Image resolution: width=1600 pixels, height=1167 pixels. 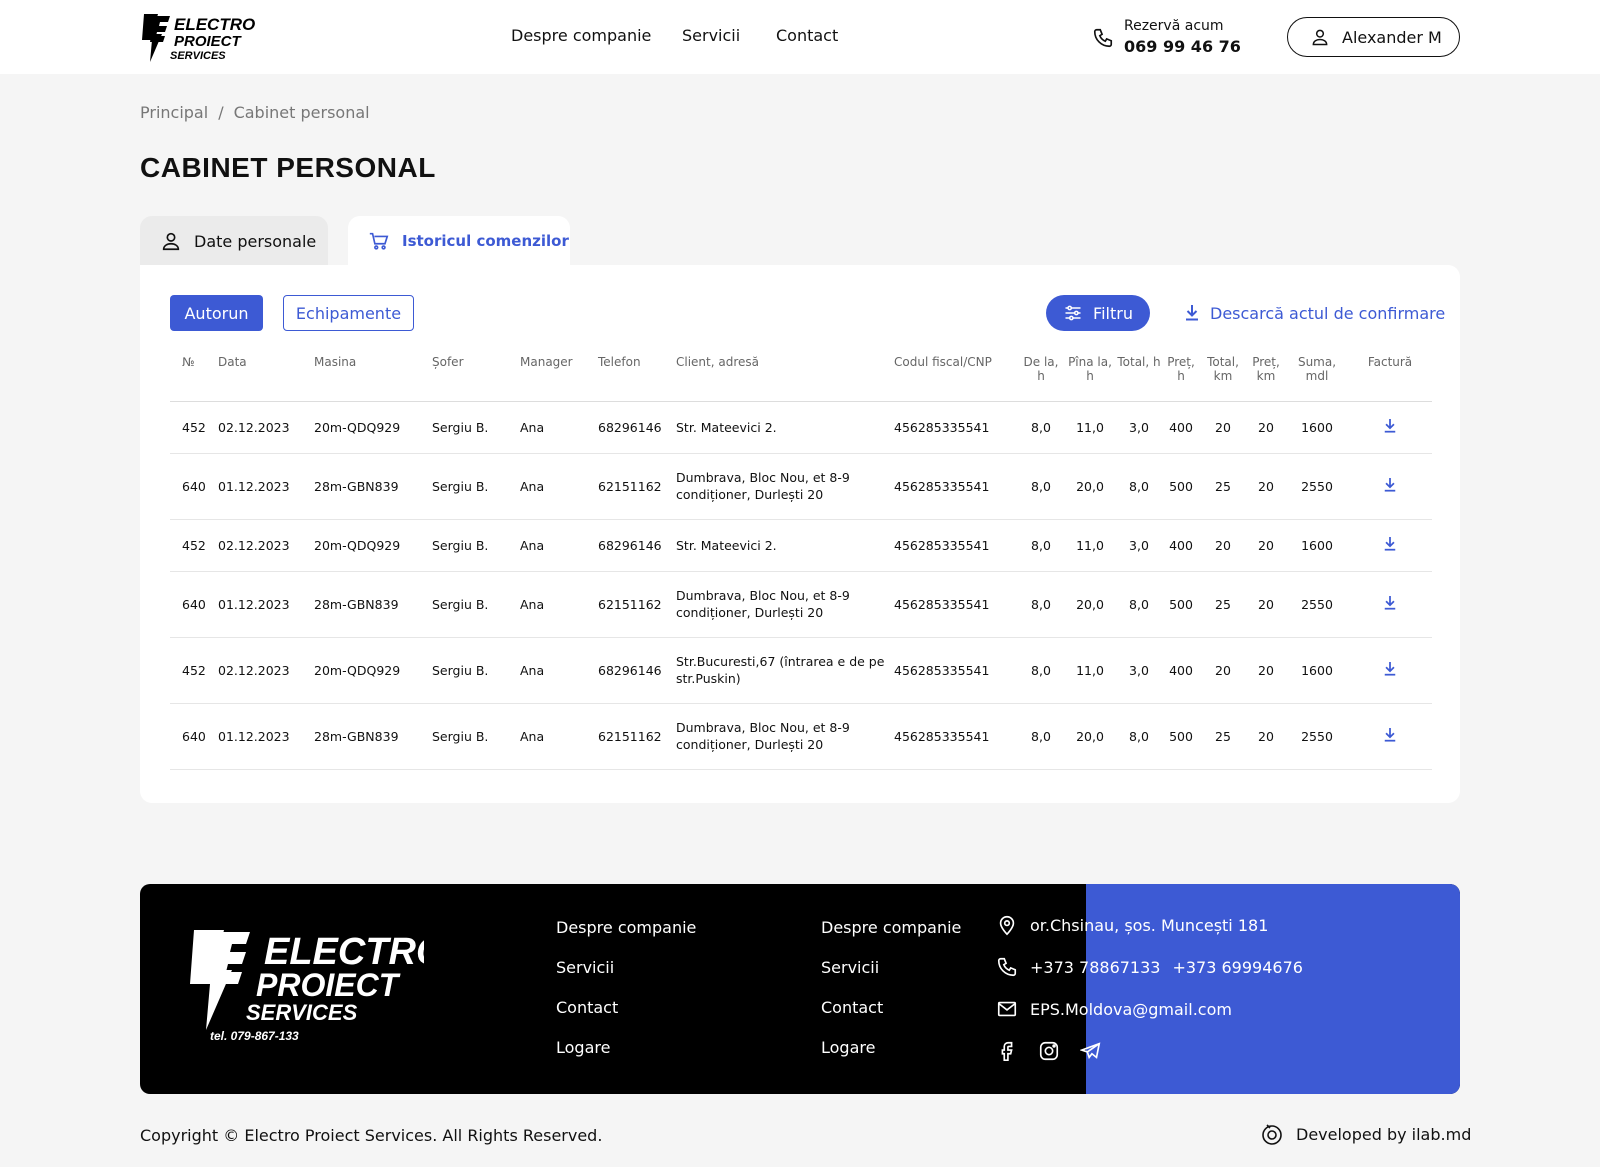 I want to click on col-client-address: Client, adresă, so click(x=785, y=378).